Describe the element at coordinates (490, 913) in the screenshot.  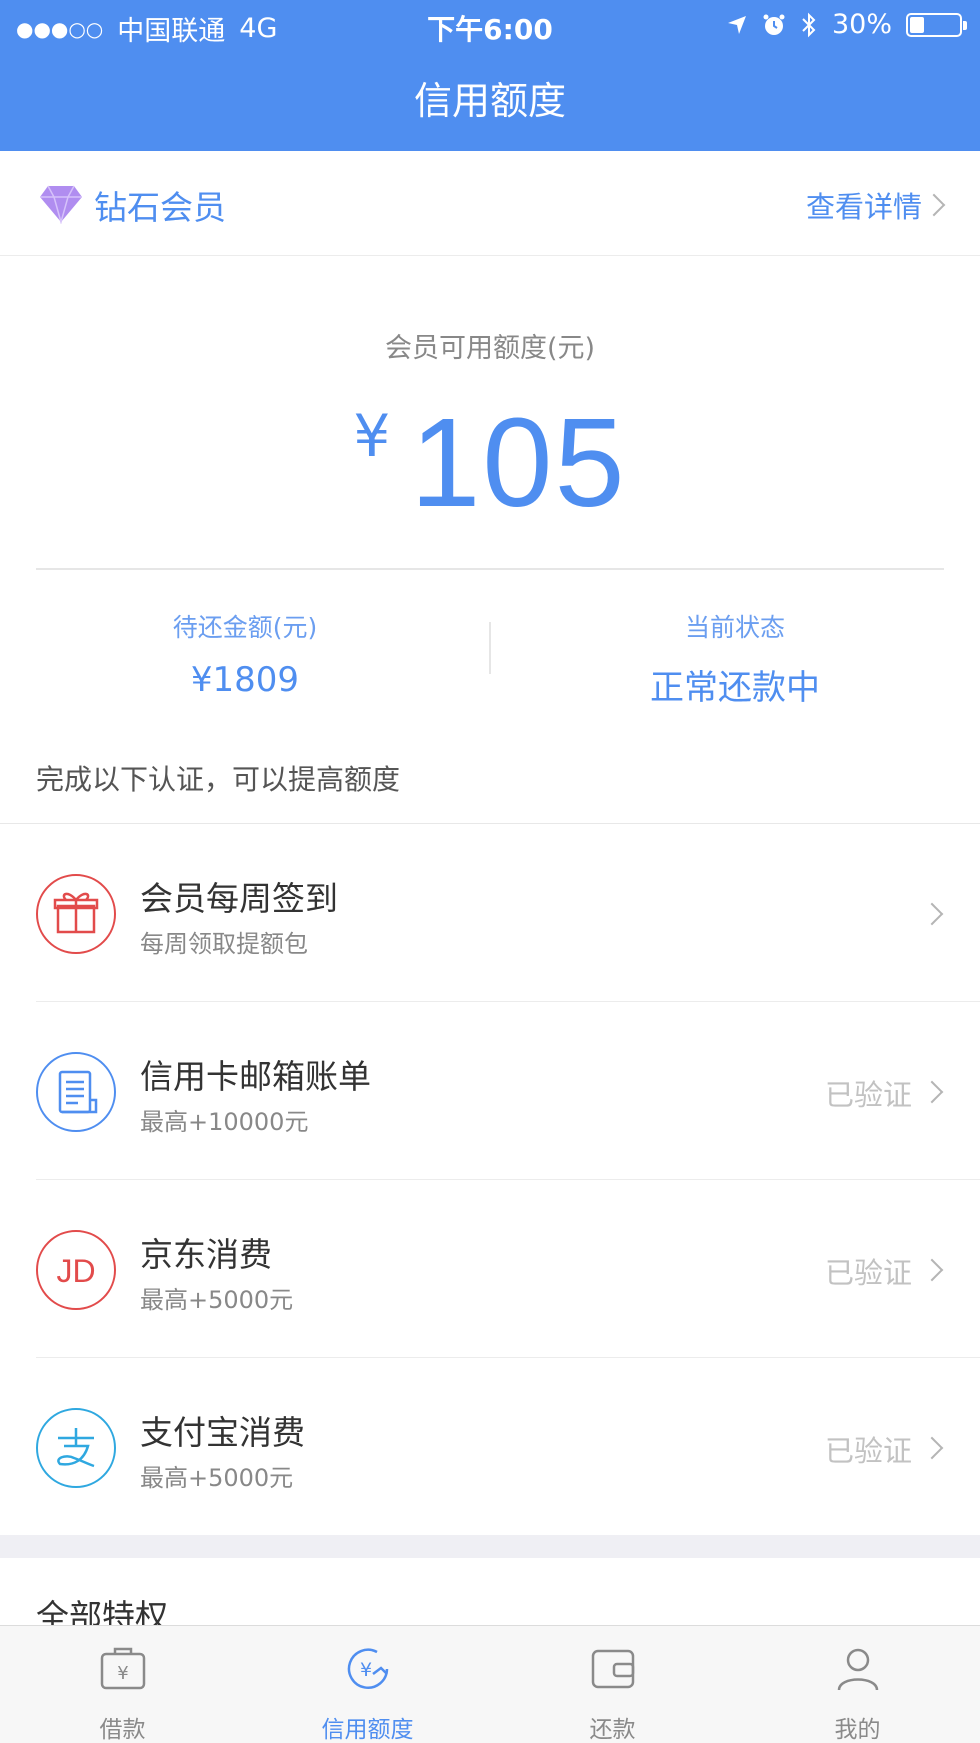
I see `cert-row-weekly-checkin: 会员每周签到 每周领取提额包` at that location.